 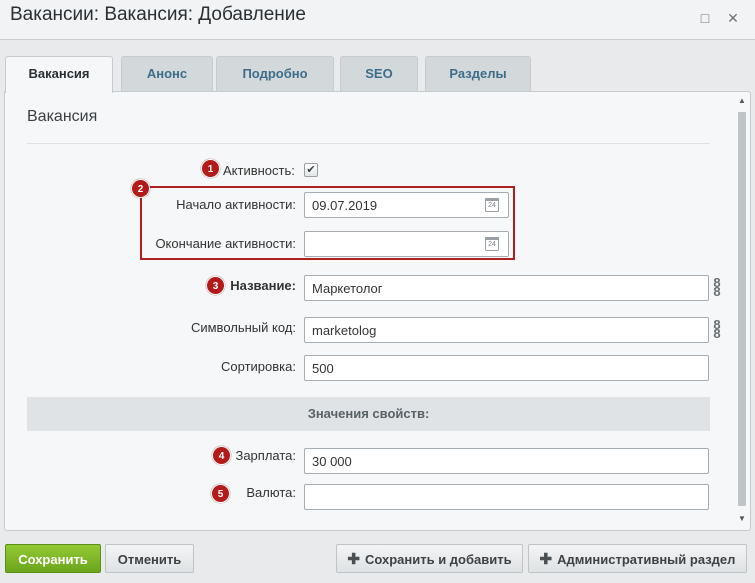 I want to click on tab-vacancy: Вакансия, so click(x=59, y=74).